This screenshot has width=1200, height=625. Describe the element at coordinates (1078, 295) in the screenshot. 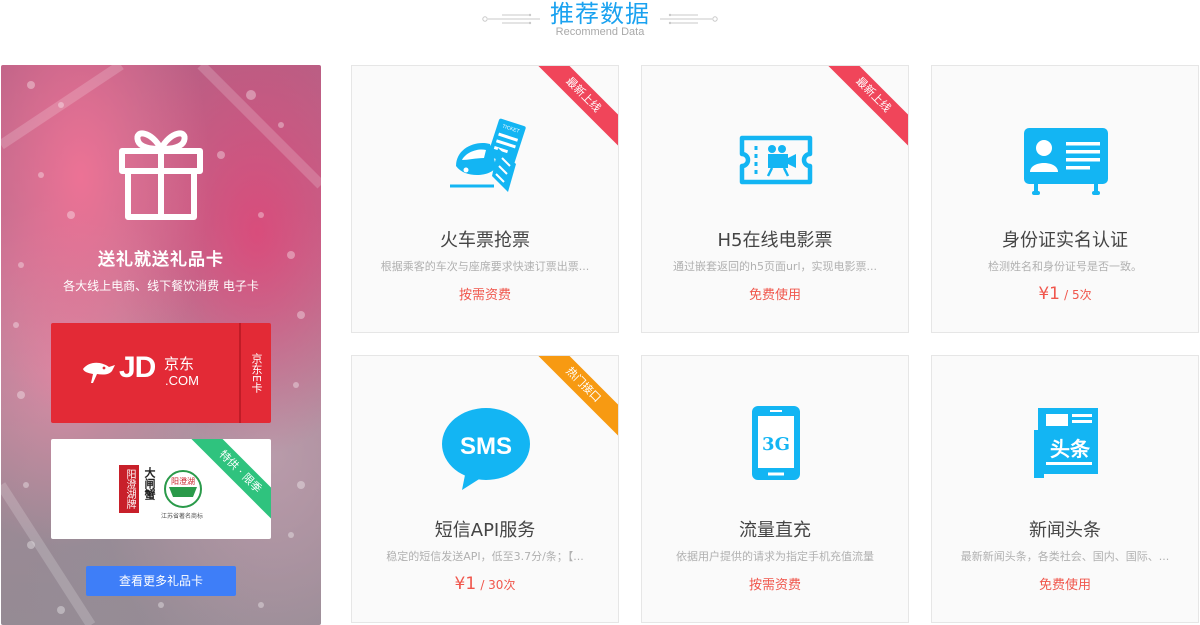

I see `price-unit: / 5次` at that location.